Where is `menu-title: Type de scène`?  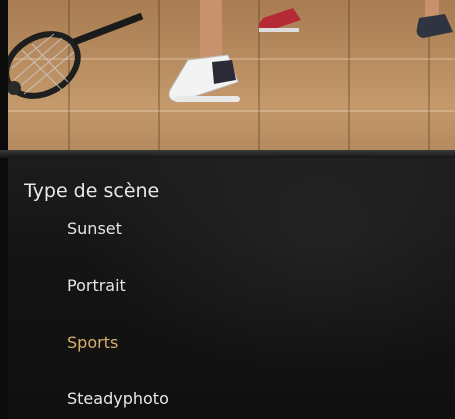 menu-title: Type de scène is located at coordinates (92, 191).